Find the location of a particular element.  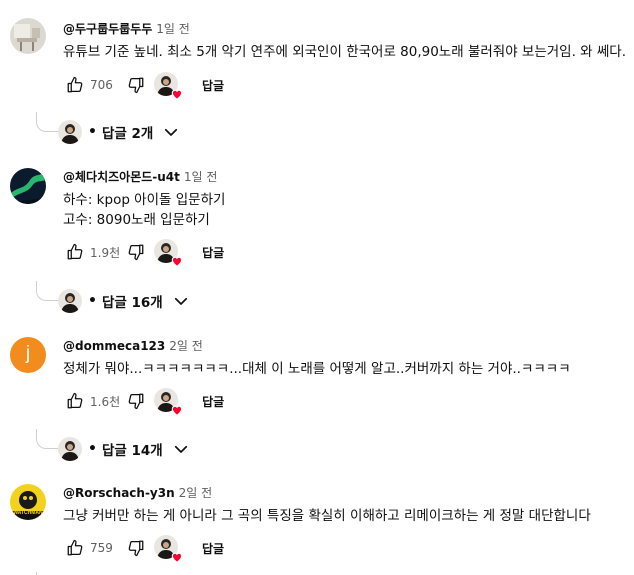

view-replies-button: • 답글 16개 is located at coordinates (124, 301).